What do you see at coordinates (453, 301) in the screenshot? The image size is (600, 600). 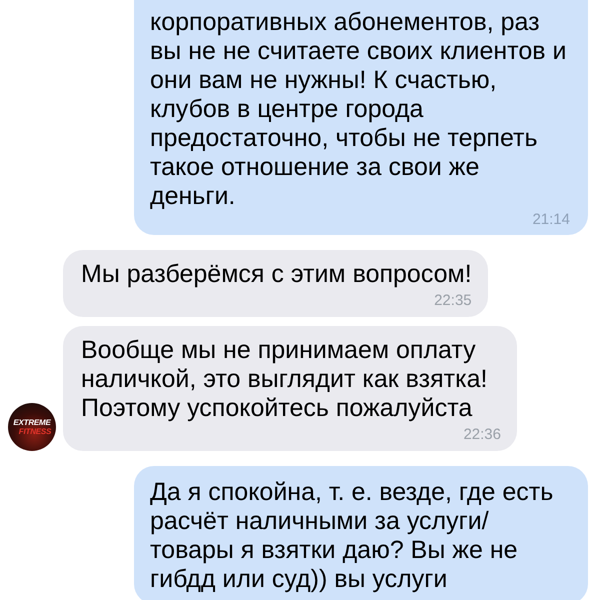 I see `message-time: 22:35` at bounding box center [453, 301].